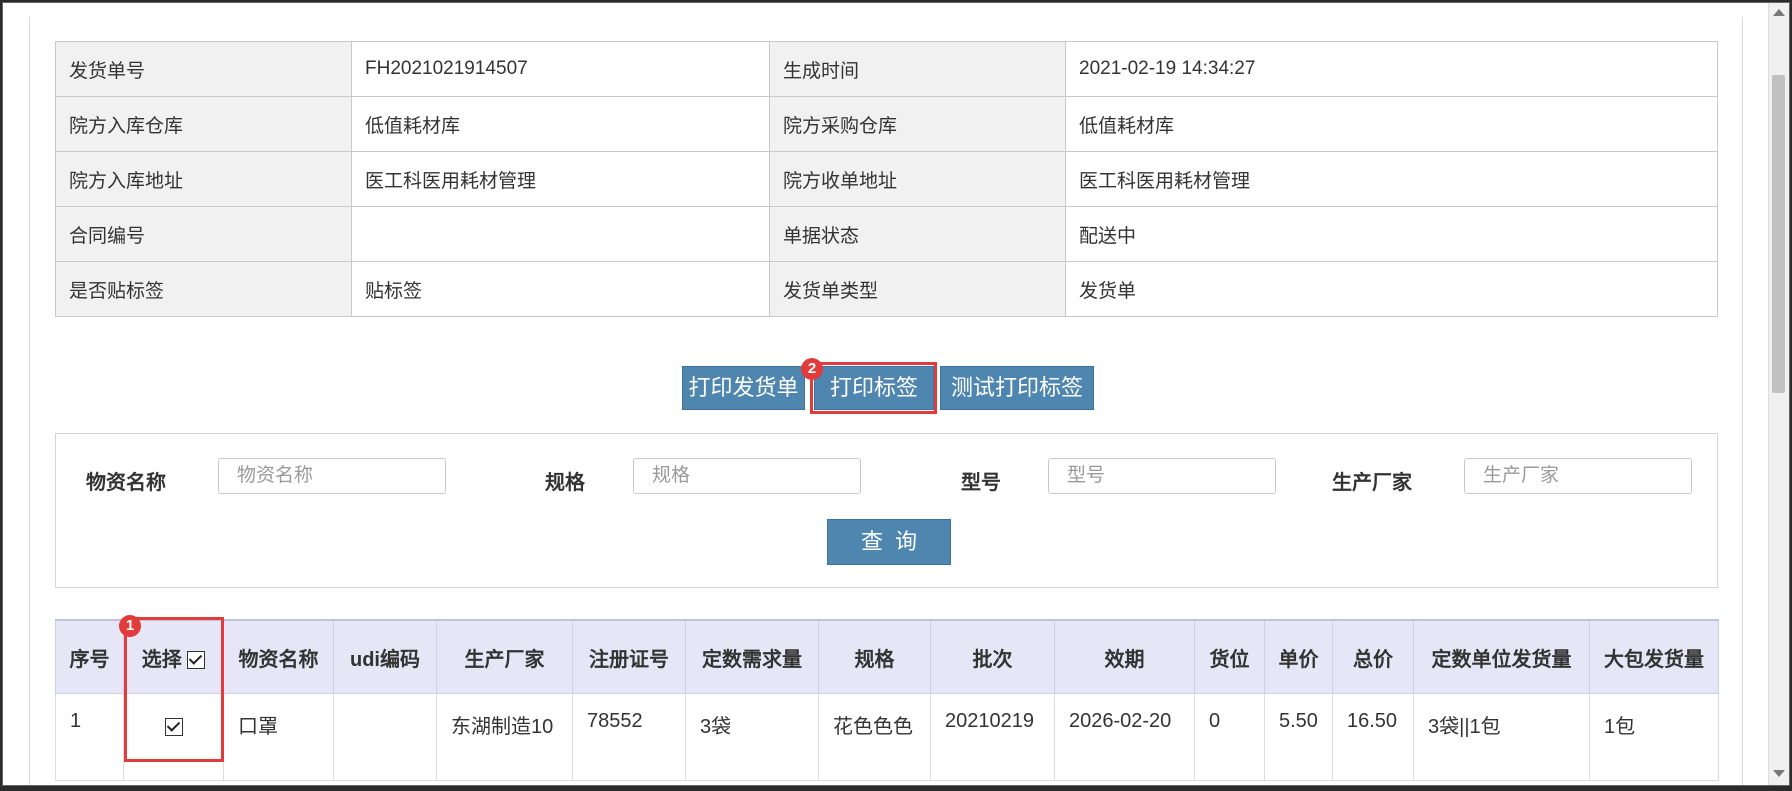 This screenshot has height=791, width=1792. I want to click on scroll-up-icon, so click(1779, 12).